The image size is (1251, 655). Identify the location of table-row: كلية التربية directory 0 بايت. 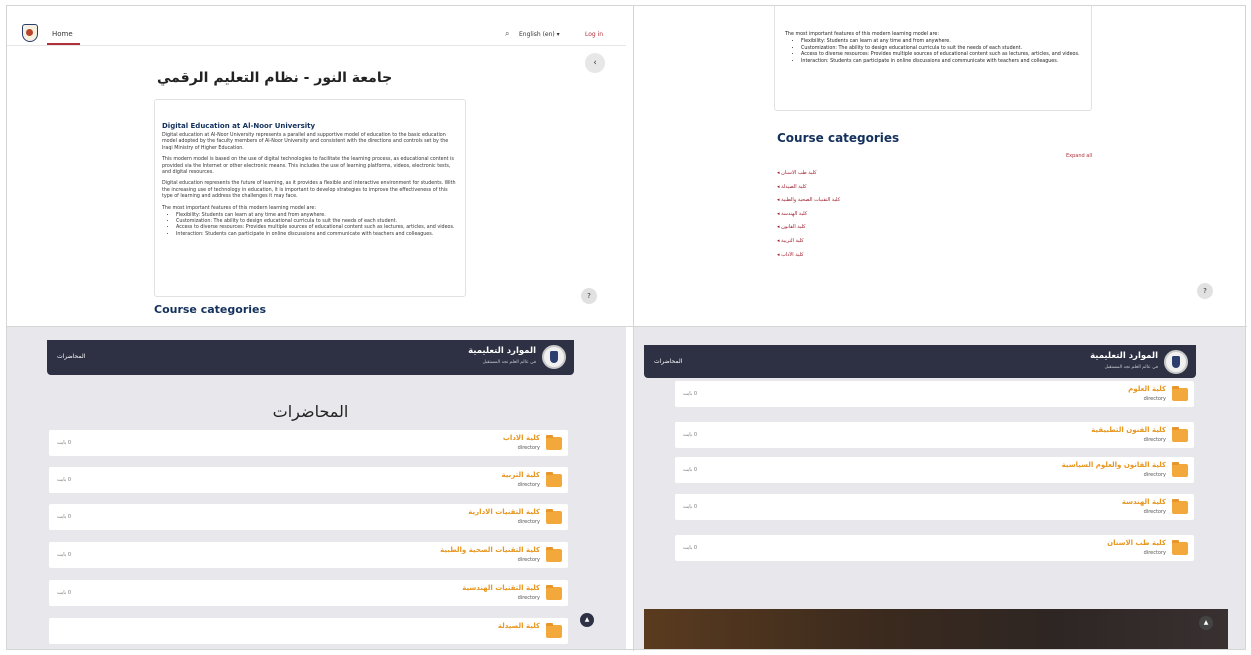
(308, 480).